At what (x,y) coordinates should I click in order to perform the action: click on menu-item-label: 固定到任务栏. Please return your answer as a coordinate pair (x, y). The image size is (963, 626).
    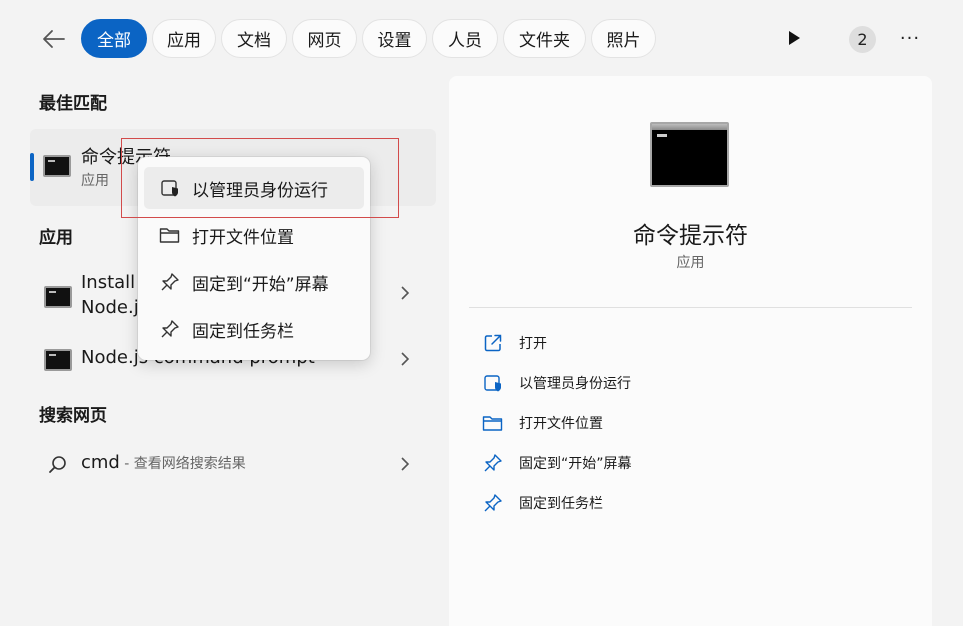
    Looking at the image, I should click on (243, 331).